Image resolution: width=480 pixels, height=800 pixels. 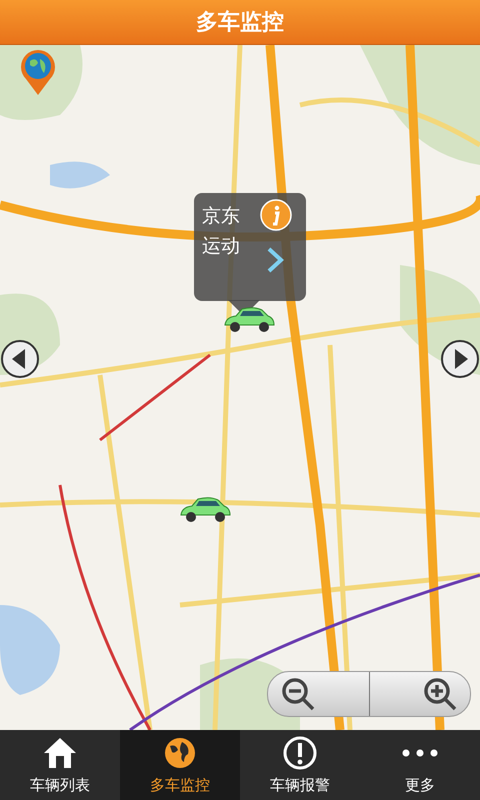 I want to click on vehicle-popup: 京东运动, so click(x=250, y=247).